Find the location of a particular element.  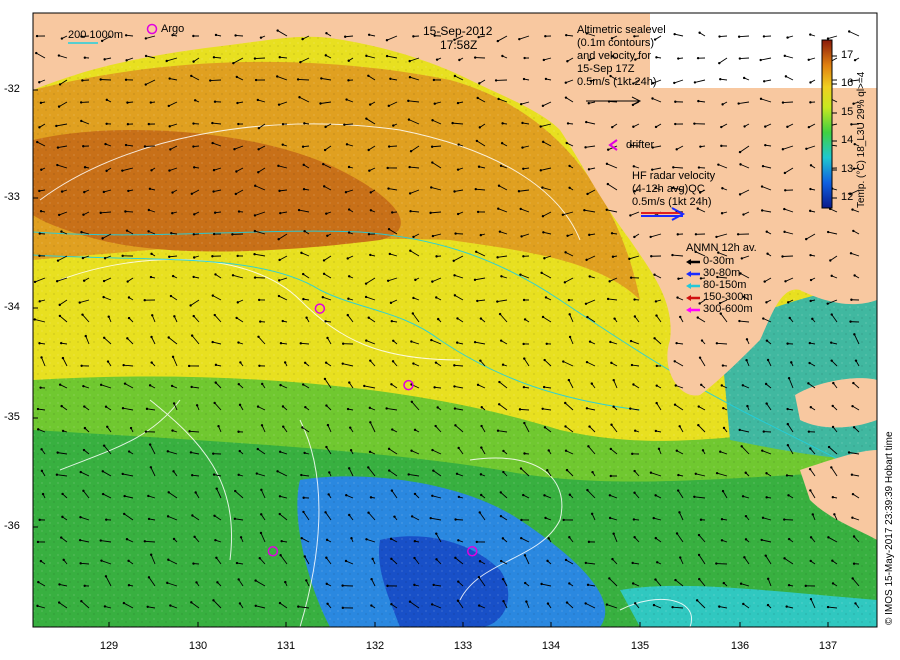

credit-text: © IMOS 15-May-2017 23:39:39 Hobart time is located at coordinates (889, 528).